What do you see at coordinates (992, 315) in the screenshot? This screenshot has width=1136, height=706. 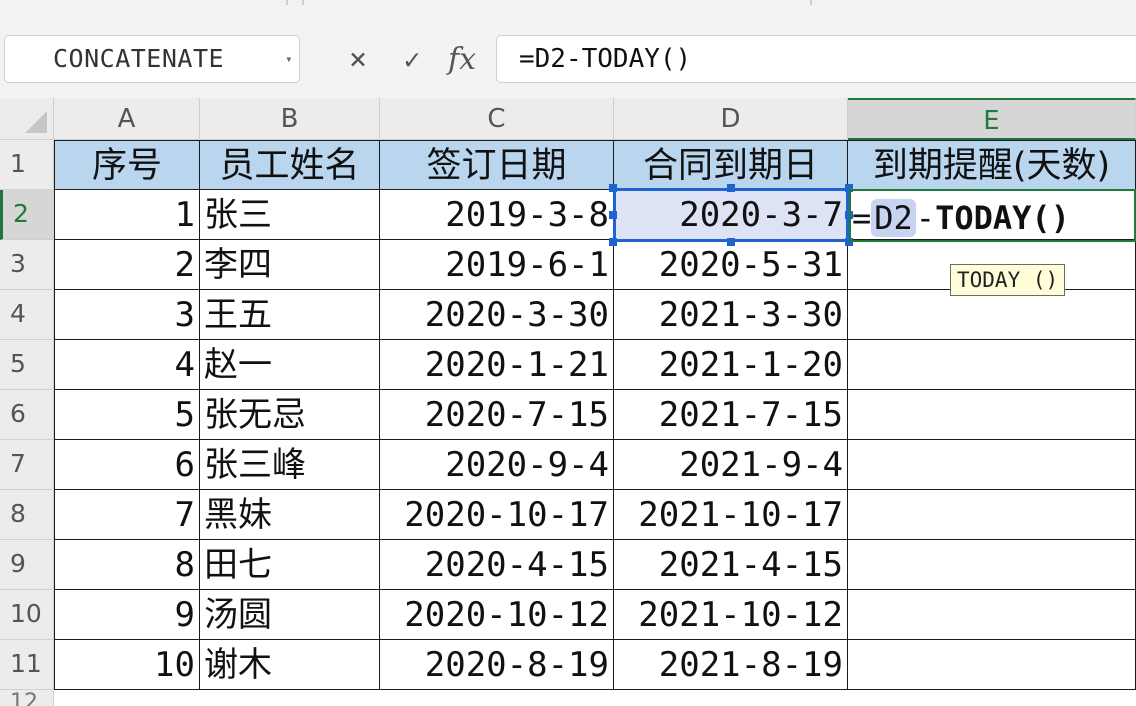 I see `cell-e4` at bounding box center [992, 315].